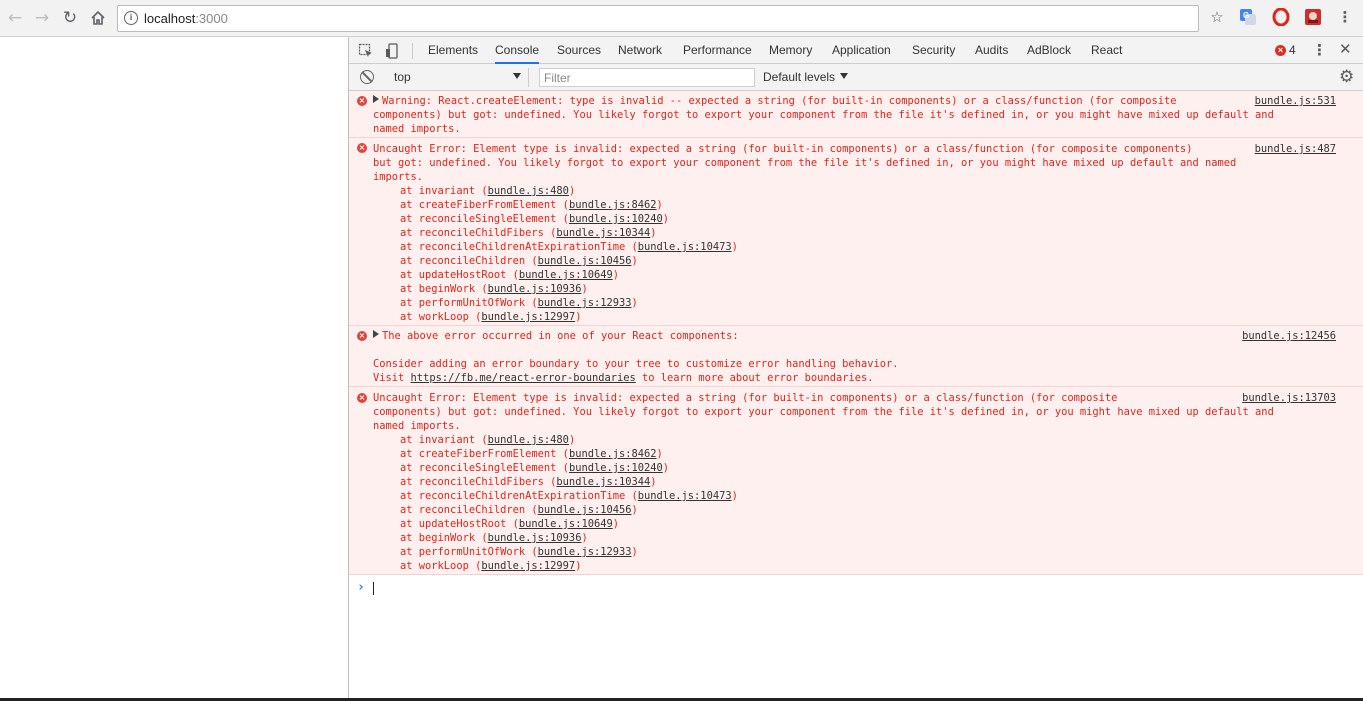 The width and height of the screenshot is (1363, 701). What do you see at coordinates (517, 50) in the screenshot?
I see `tab-console: Console` at bounding box center [517, 50].